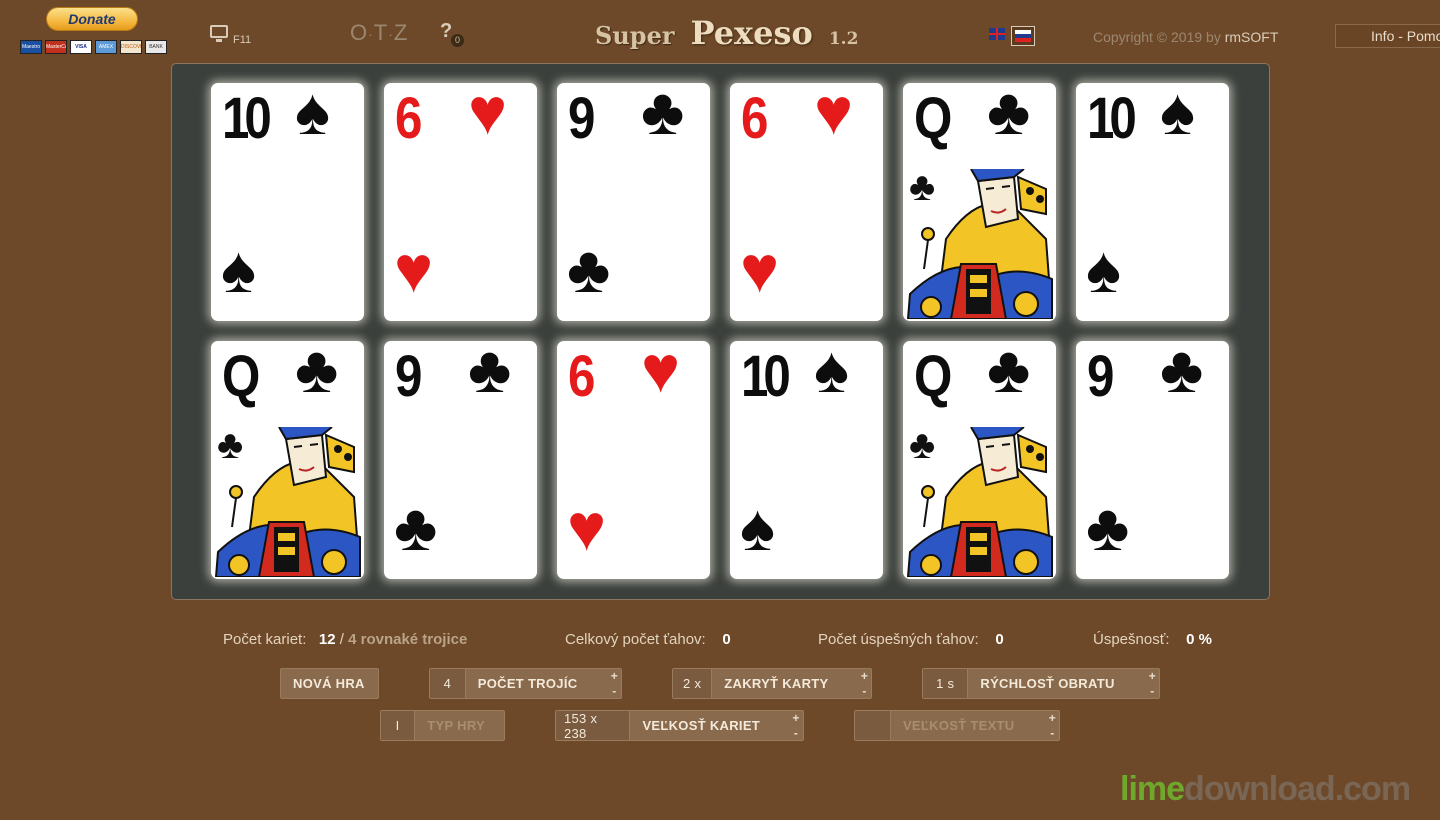  What do you see at coordinates (776, 683) in the screenshot?
I see `hide-cards-label: ZAKRYŤ KARTY` at bounding box center [776, 683].